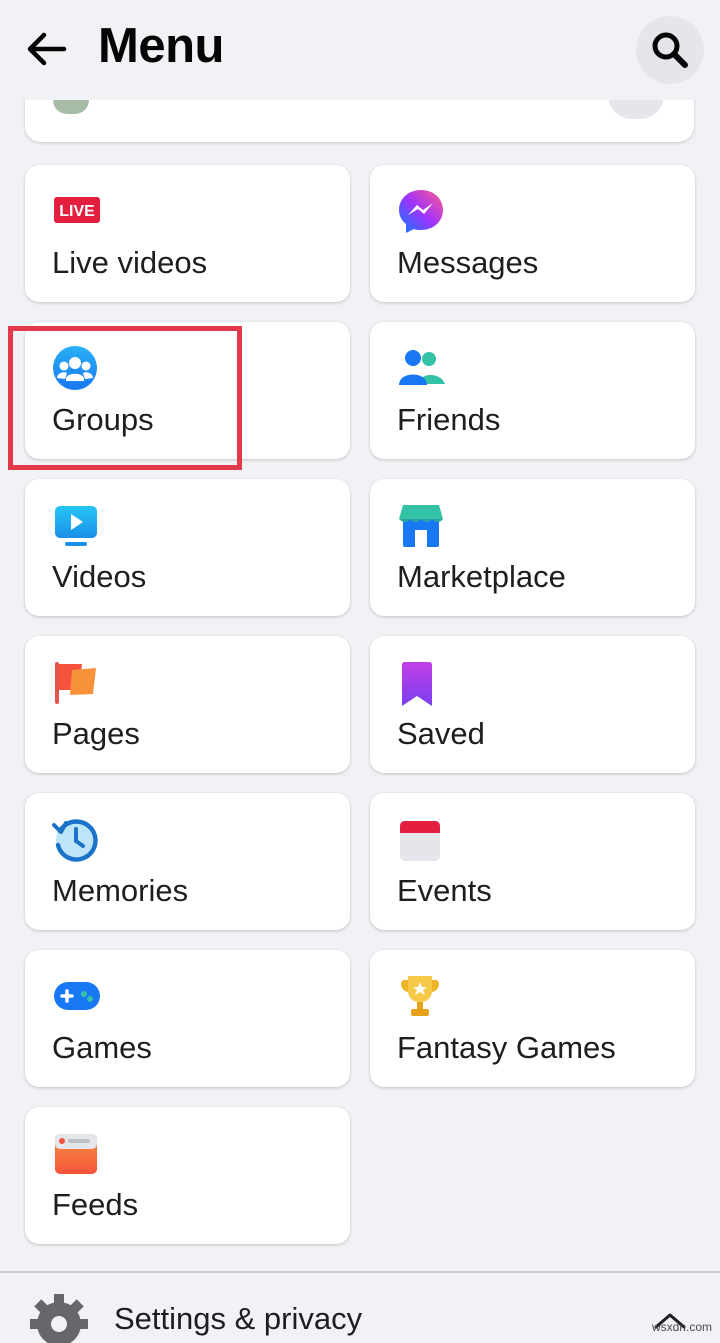 This screenshot has width=720, height=1343. What do you see at coordinates (161, 46) in the screenshot?
I see `page-title: Menu` at bounding box center [161, 46].